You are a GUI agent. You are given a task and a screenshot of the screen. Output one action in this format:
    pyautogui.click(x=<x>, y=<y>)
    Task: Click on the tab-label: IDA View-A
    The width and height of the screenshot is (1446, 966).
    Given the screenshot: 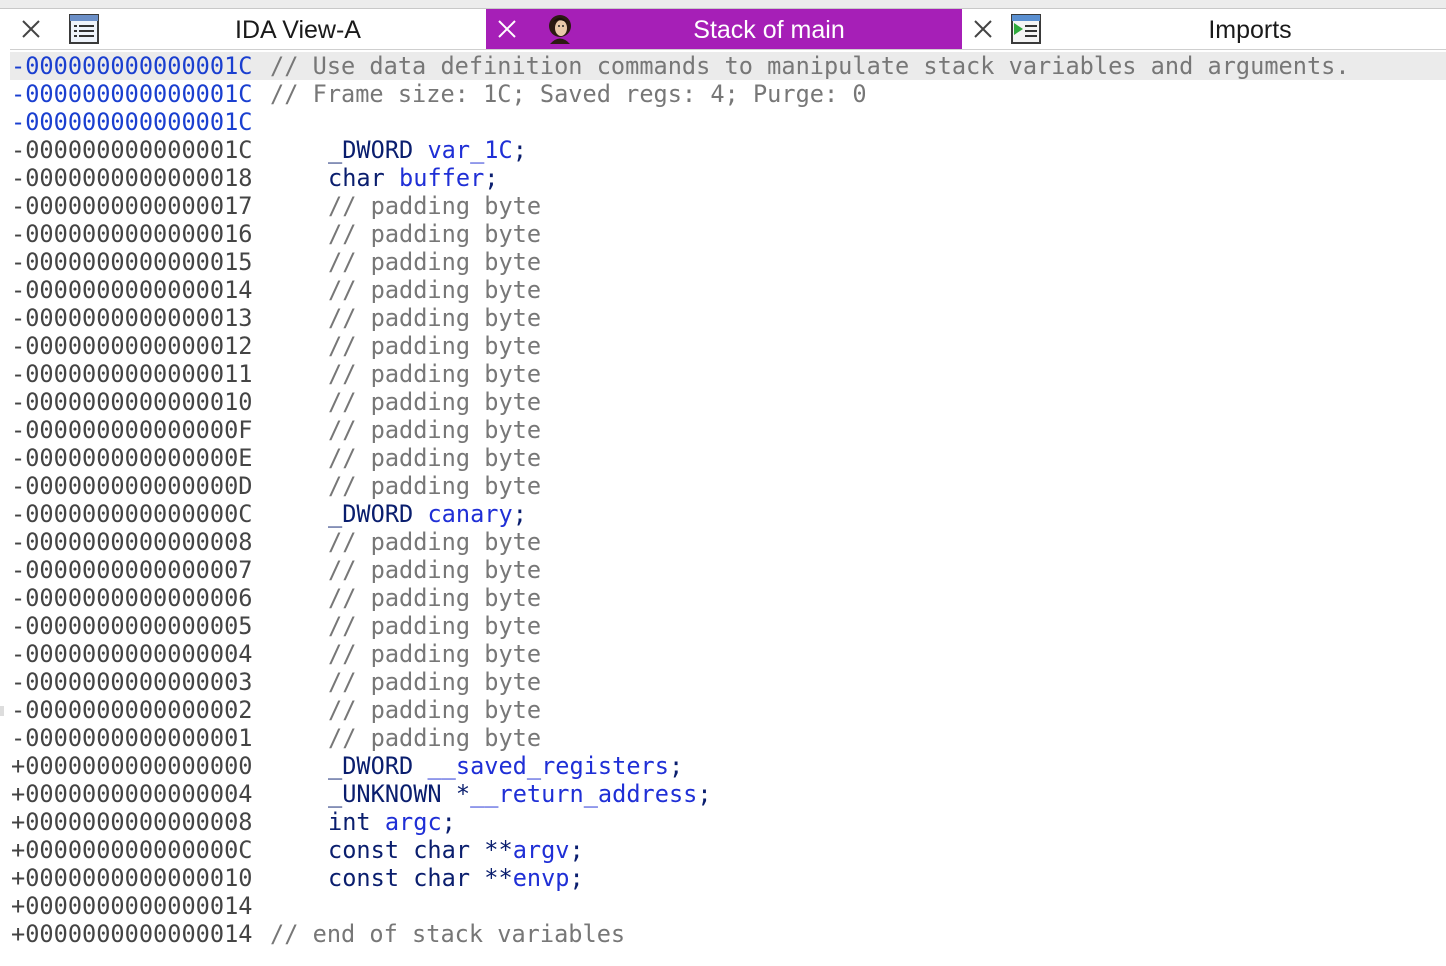 What is the action you would take?
    pyautogui.click(x=298, y=30)
    